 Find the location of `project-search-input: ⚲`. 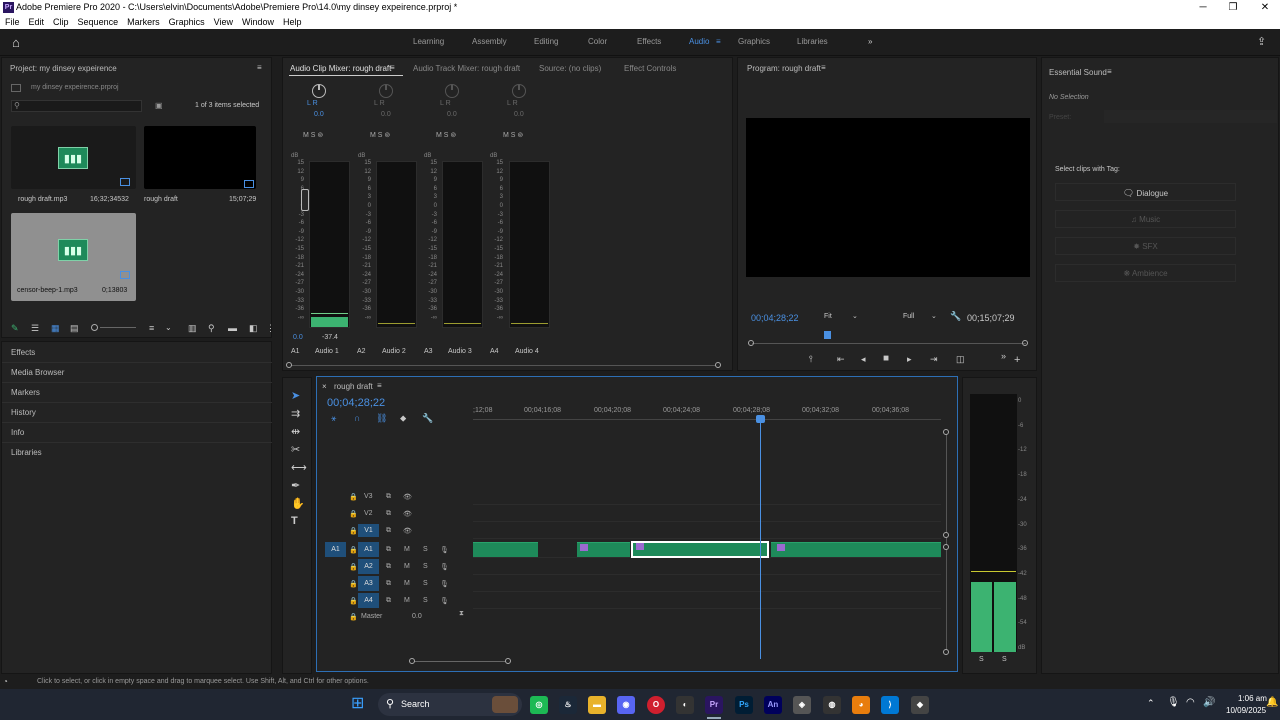

project-search-input: ⚲ is located at coordinates (76, 106).